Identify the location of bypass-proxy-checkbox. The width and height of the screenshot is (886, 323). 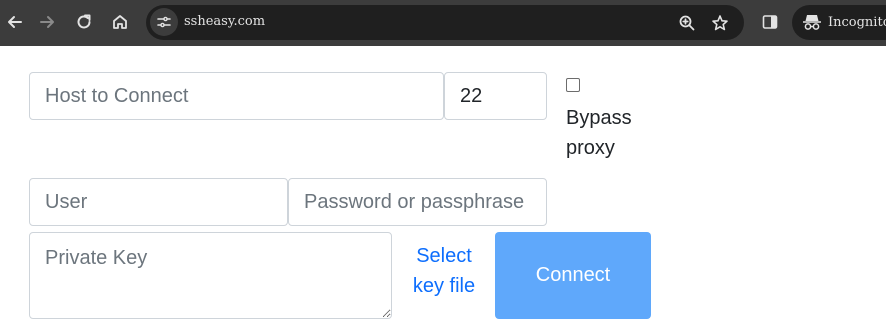
(573, 85).